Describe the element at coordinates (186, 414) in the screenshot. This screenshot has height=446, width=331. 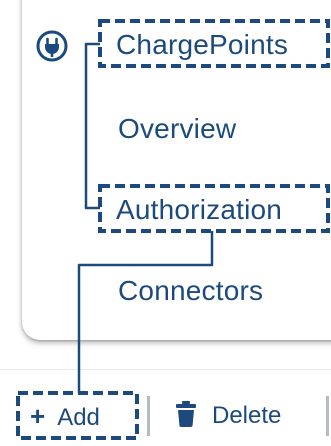
I see `trash-icon` at that location.